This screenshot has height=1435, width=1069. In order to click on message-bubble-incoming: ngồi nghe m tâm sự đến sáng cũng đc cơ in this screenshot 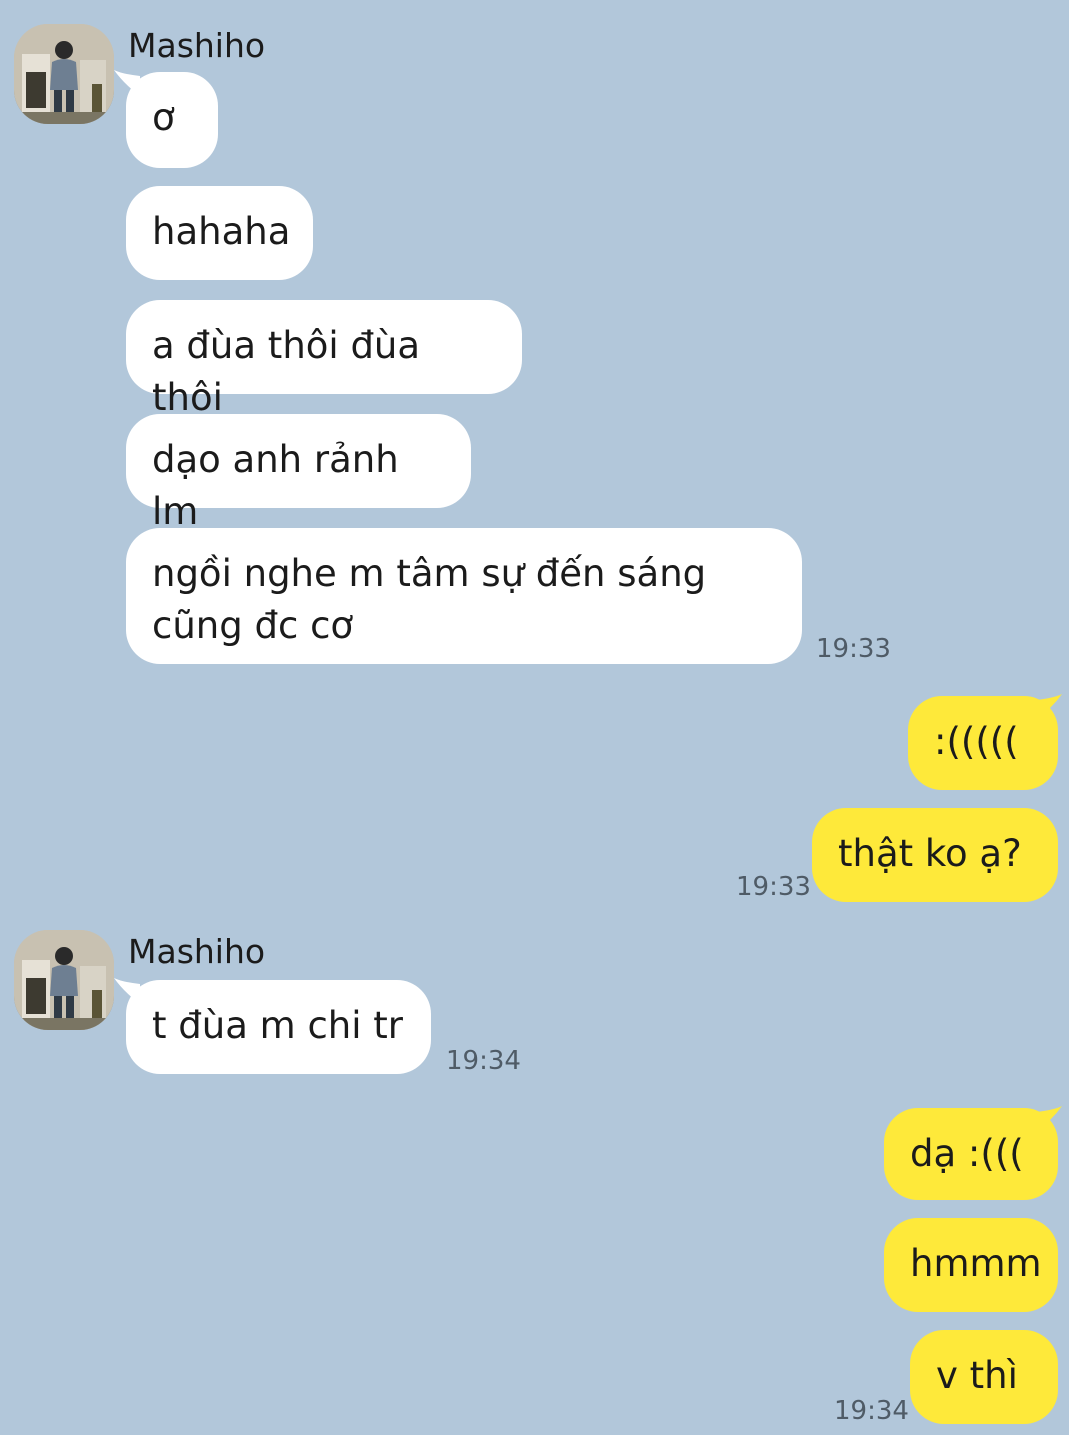, I will do `click(464, 596)`.